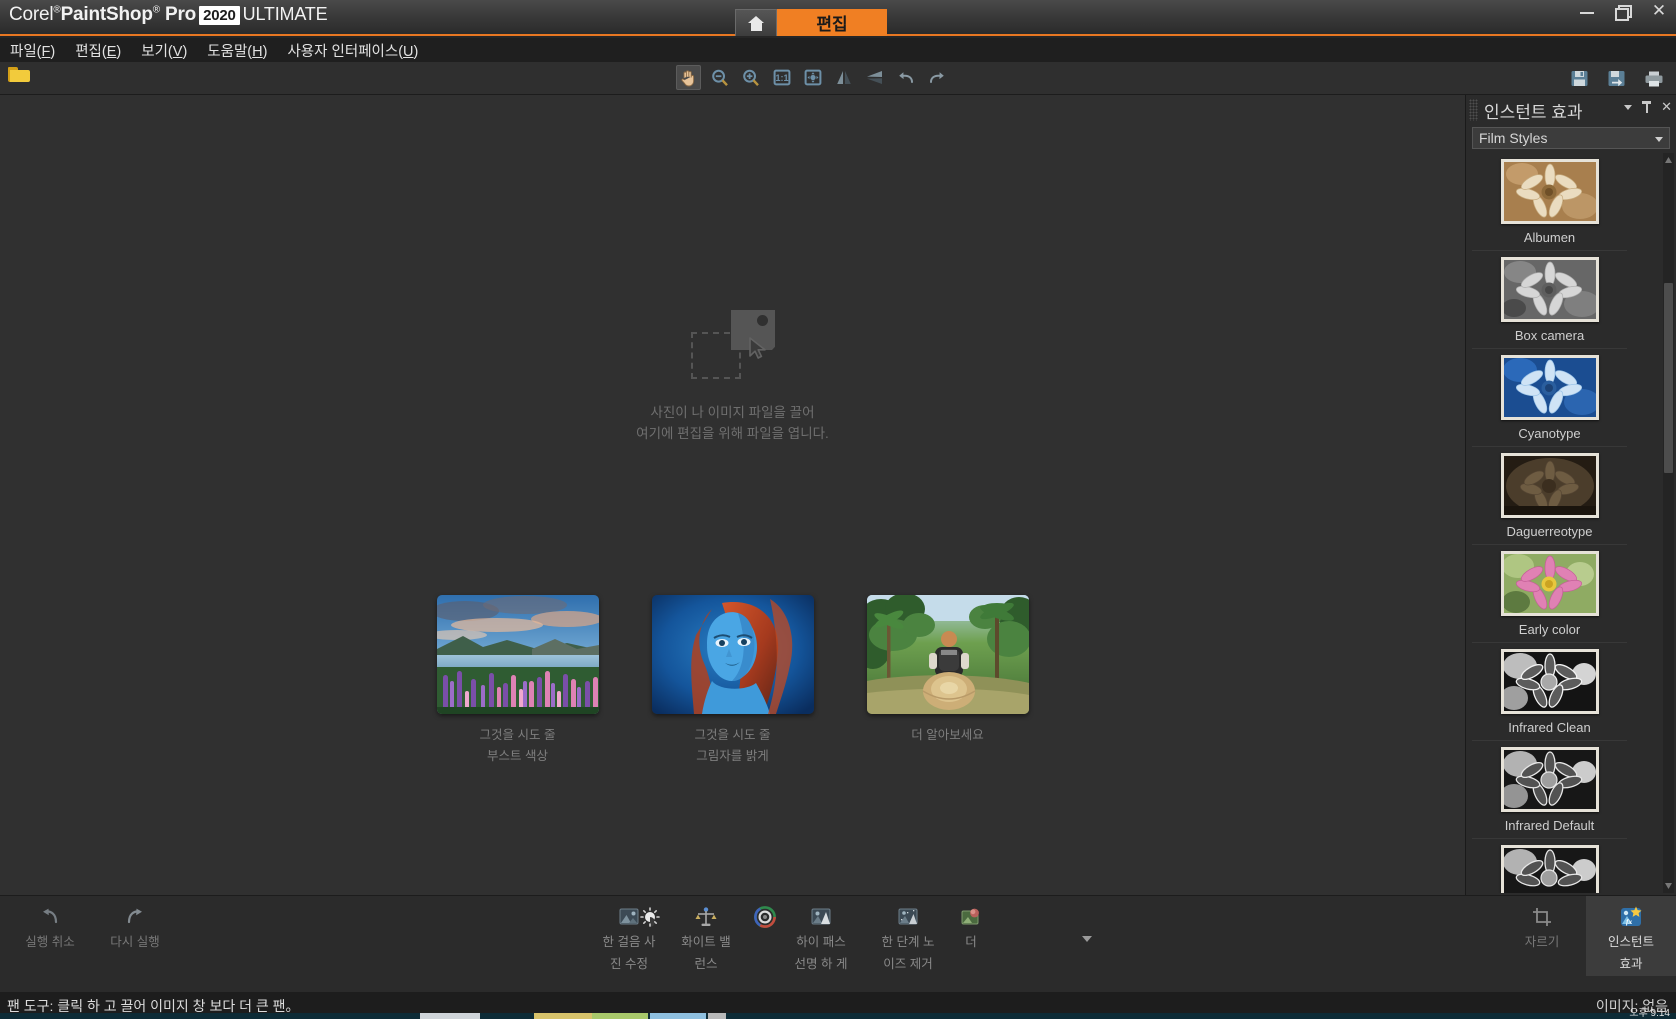 Image resolution: width=1676 pixels, height=1019 pixels. I want to click on menu-file: 파일(F), so click(32, 50).